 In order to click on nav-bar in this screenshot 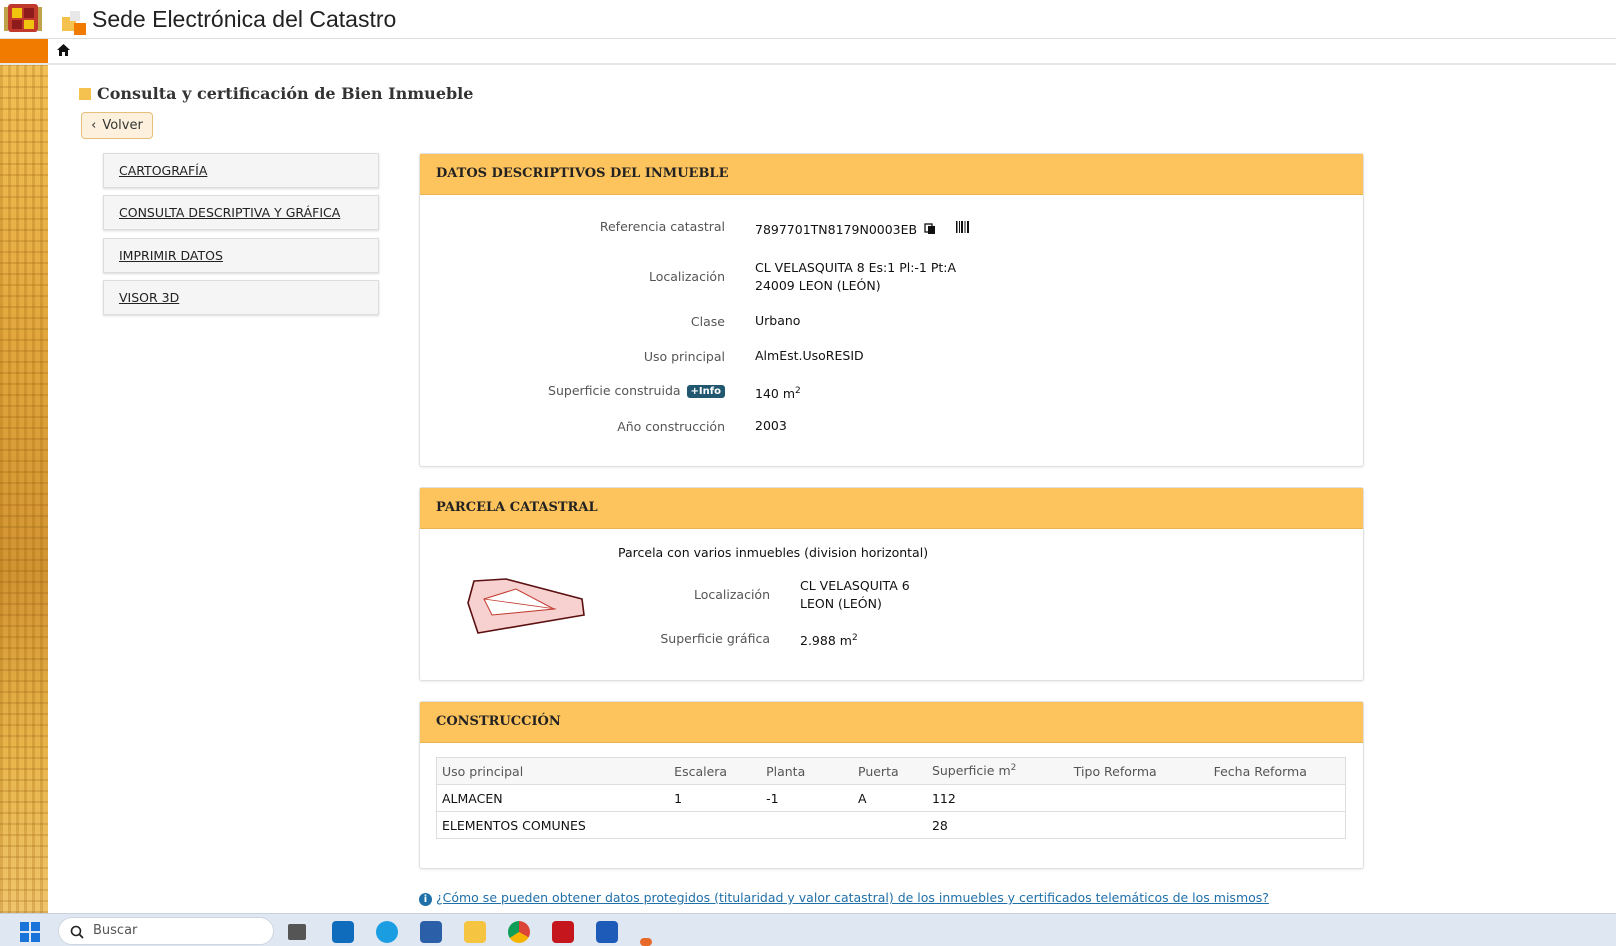, I will do `click(808, 52)`.